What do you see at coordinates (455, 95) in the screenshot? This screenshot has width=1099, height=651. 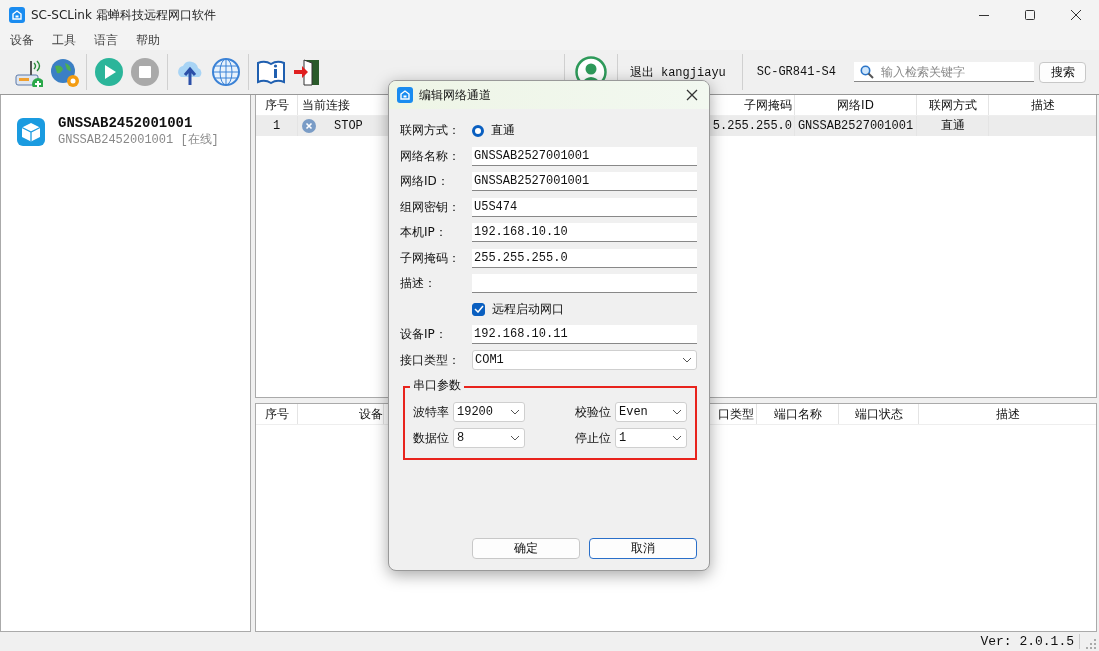 I see `dialog-title: 编辑网络通道` at bounding box center [455, 95].